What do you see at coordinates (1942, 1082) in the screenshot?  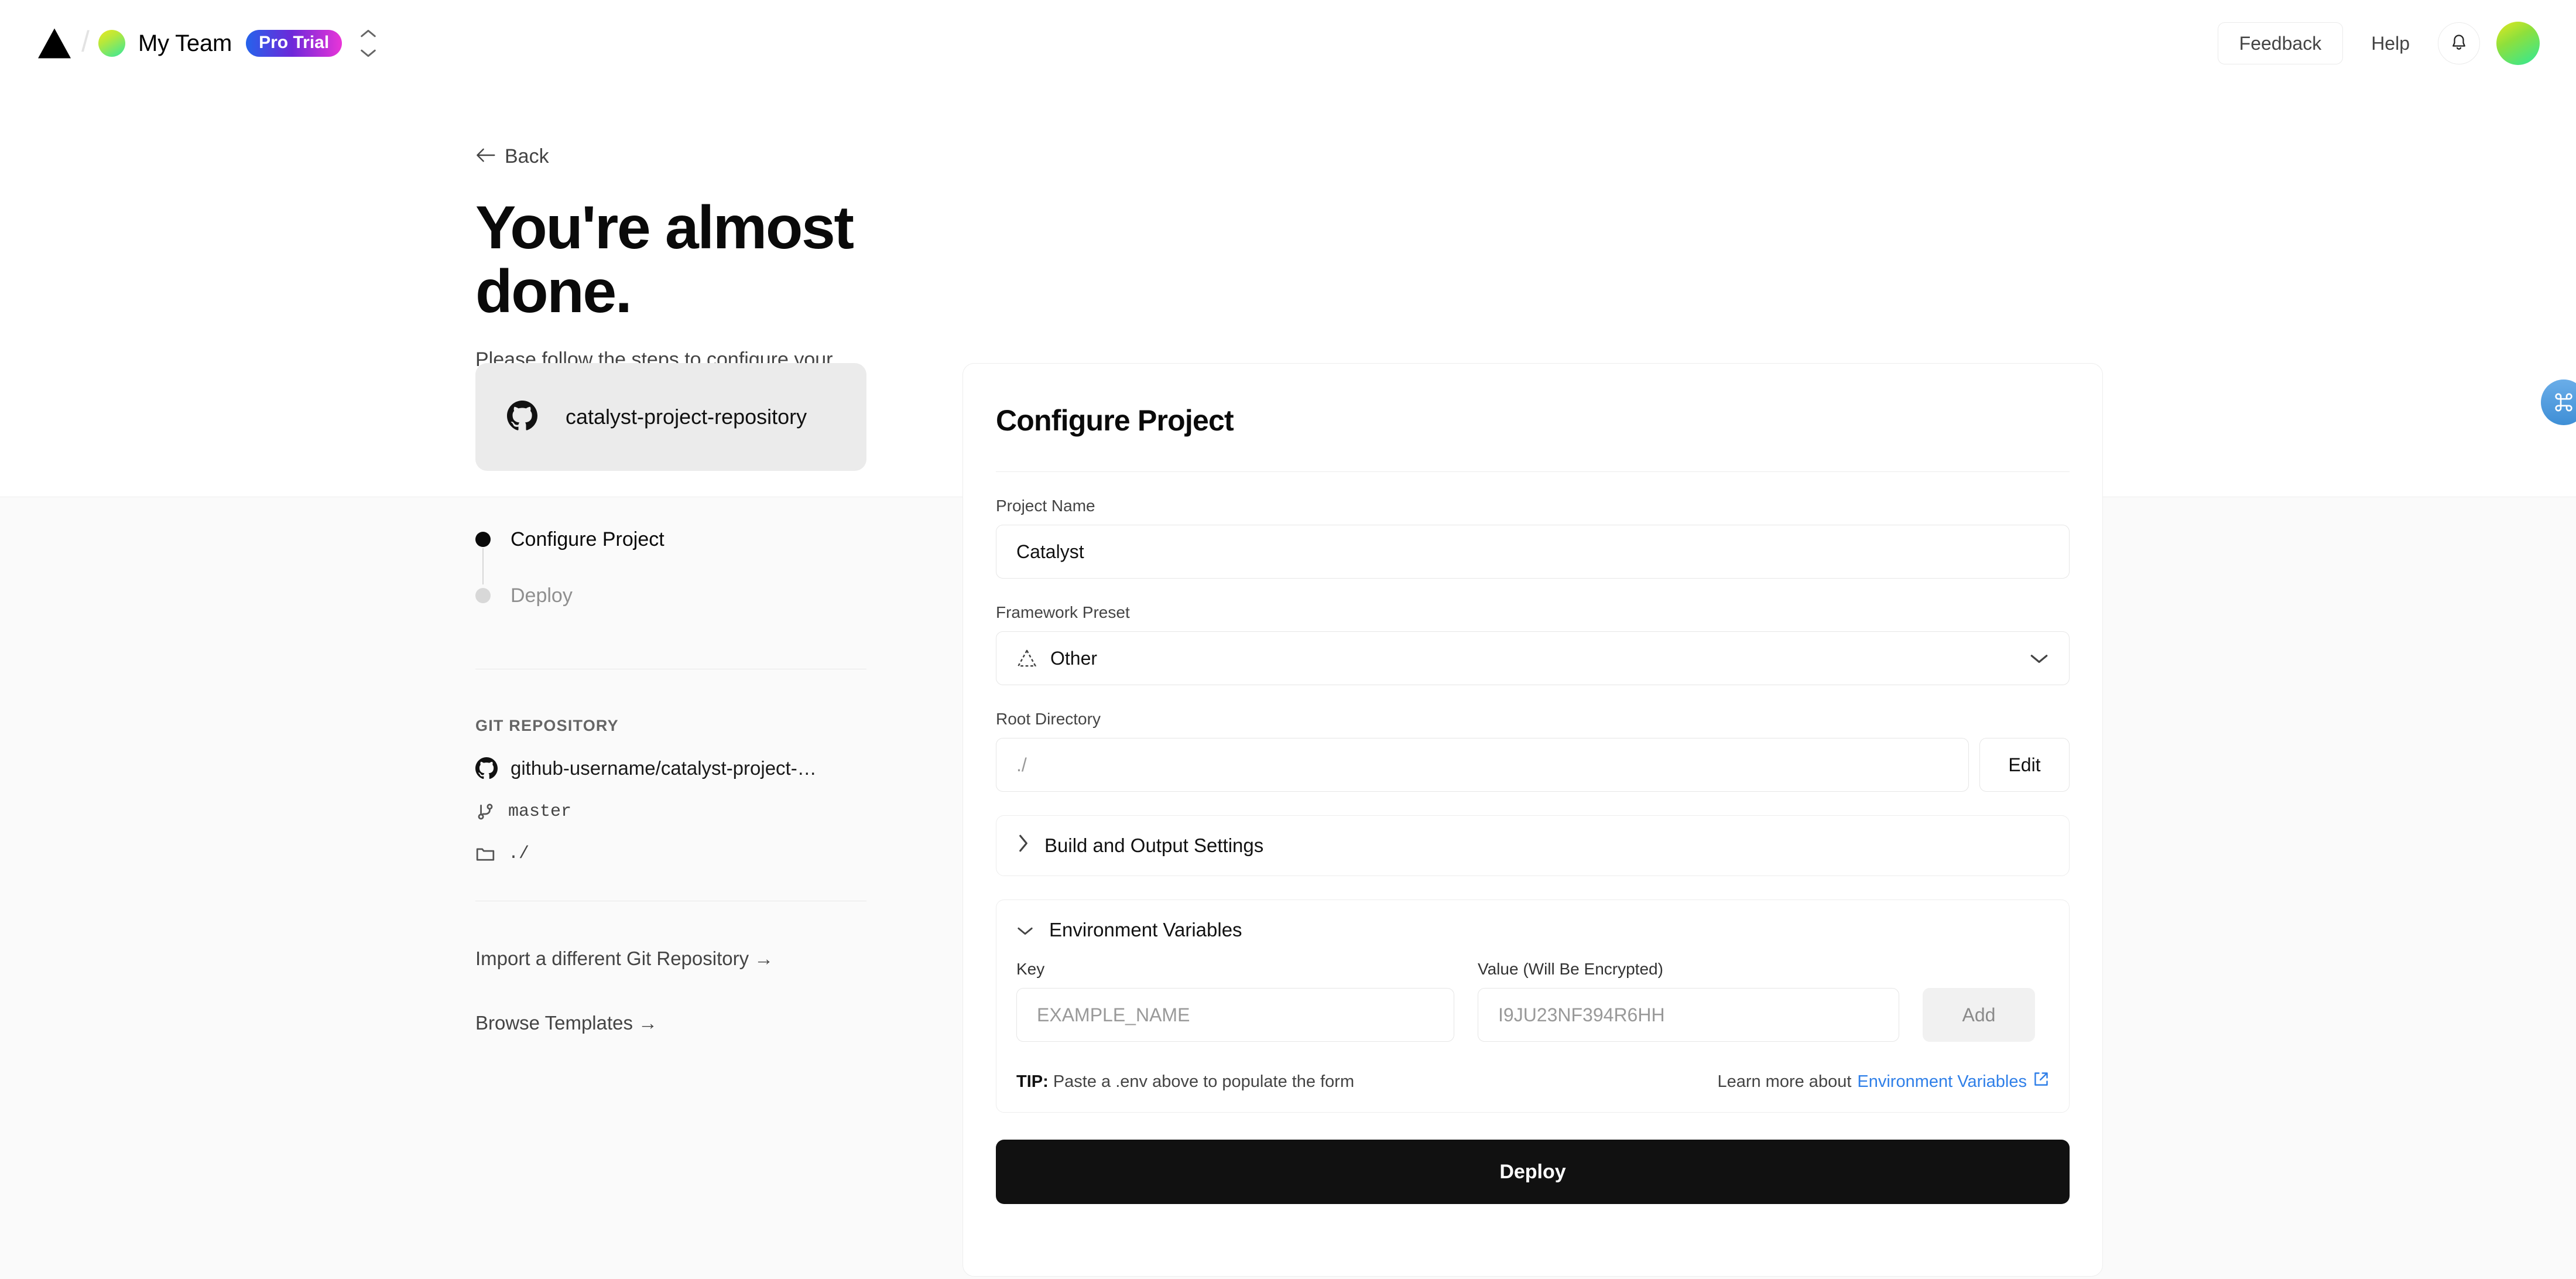 I see `environment-variables-doc-link: Environment Variables` at bounding box center [1942, 1082].